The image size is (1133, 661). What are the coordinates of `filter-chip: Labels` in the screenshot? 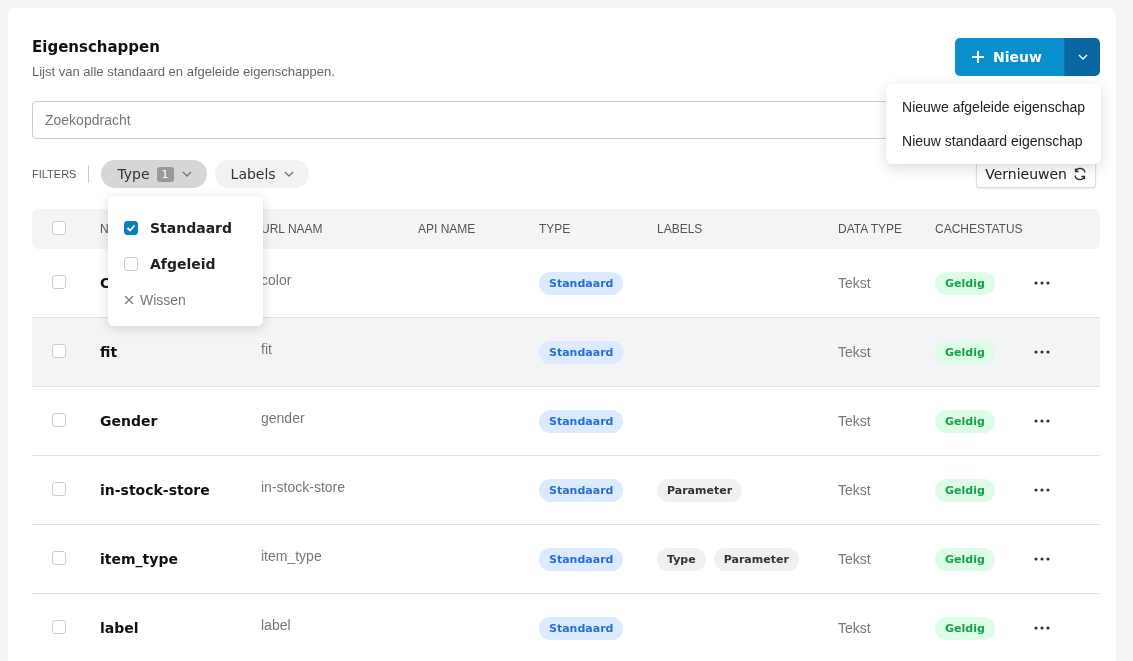 It's located at (261, 174).